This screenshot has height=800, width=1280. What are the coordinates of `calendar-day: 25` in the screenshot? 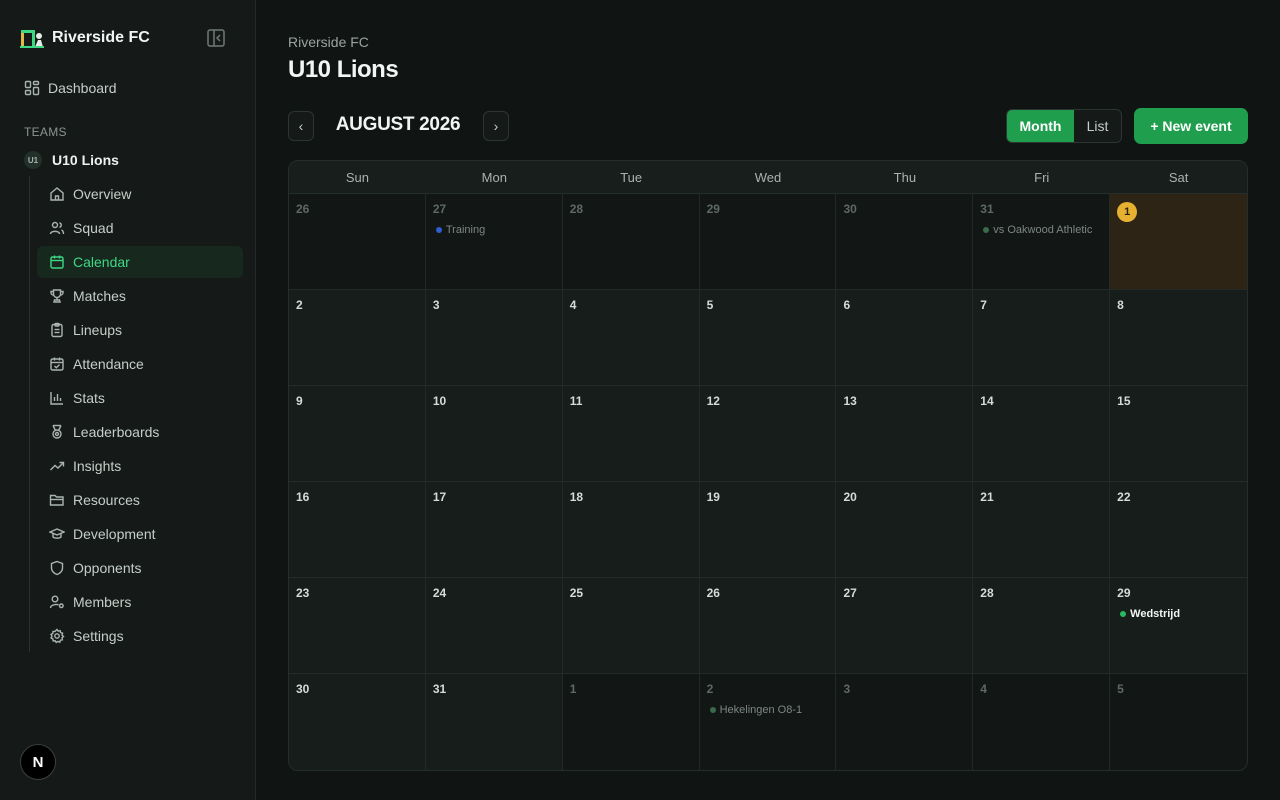 It's located at (631, 625).